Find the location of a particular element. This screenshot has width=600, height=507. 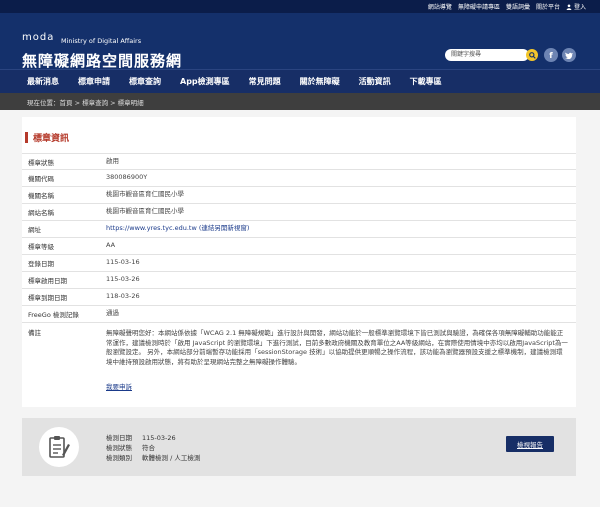

site-map-link: 網站導覽 is located at coordinates (440, 6).